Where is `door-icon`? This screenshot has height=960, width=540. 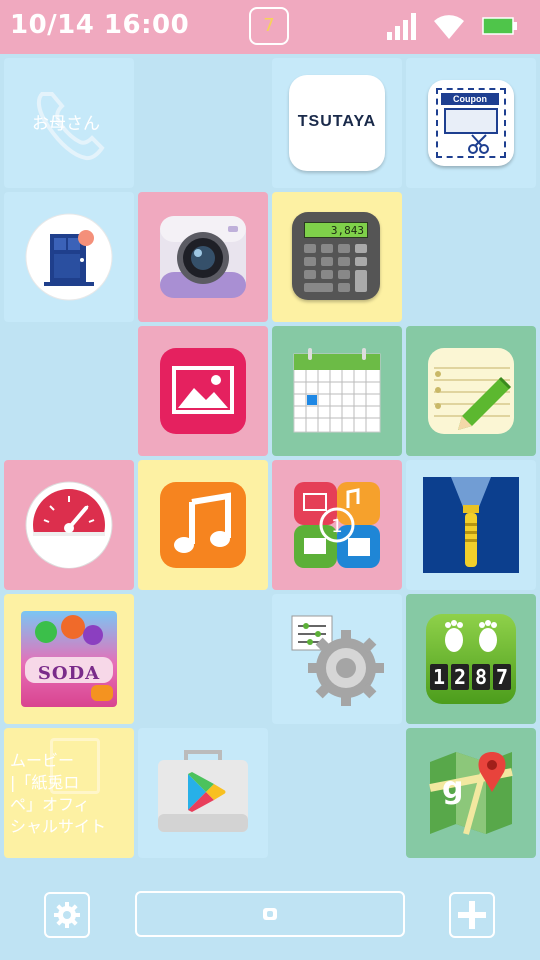
door-icon is located at coordinates (69, 257).